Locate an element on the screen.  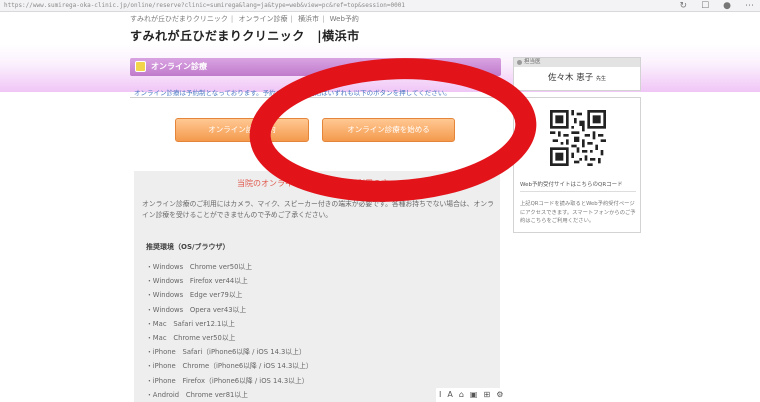
list-item: ・iPhone Firefox（iPhone6以降 / iOS 14.3以上） is located at coordinates (227, 380).